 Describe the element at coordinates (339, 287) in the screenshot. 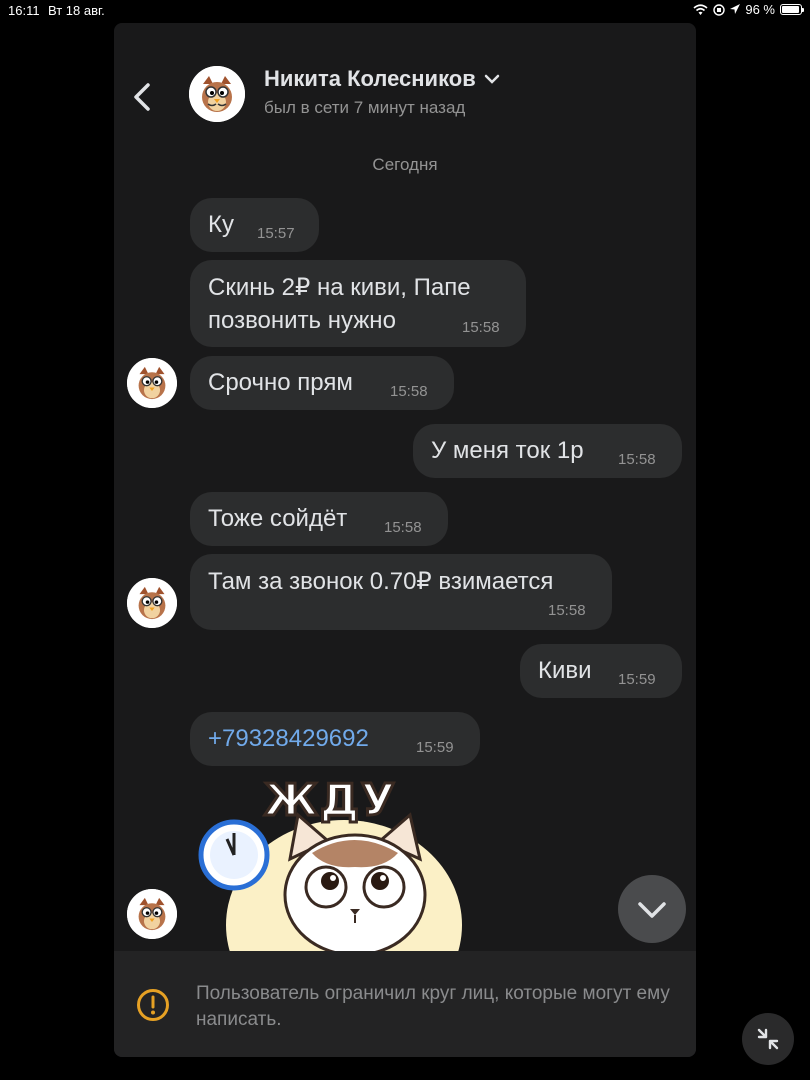

I see `message-text: Скинь 2₽ на киви, Папе` at that location.